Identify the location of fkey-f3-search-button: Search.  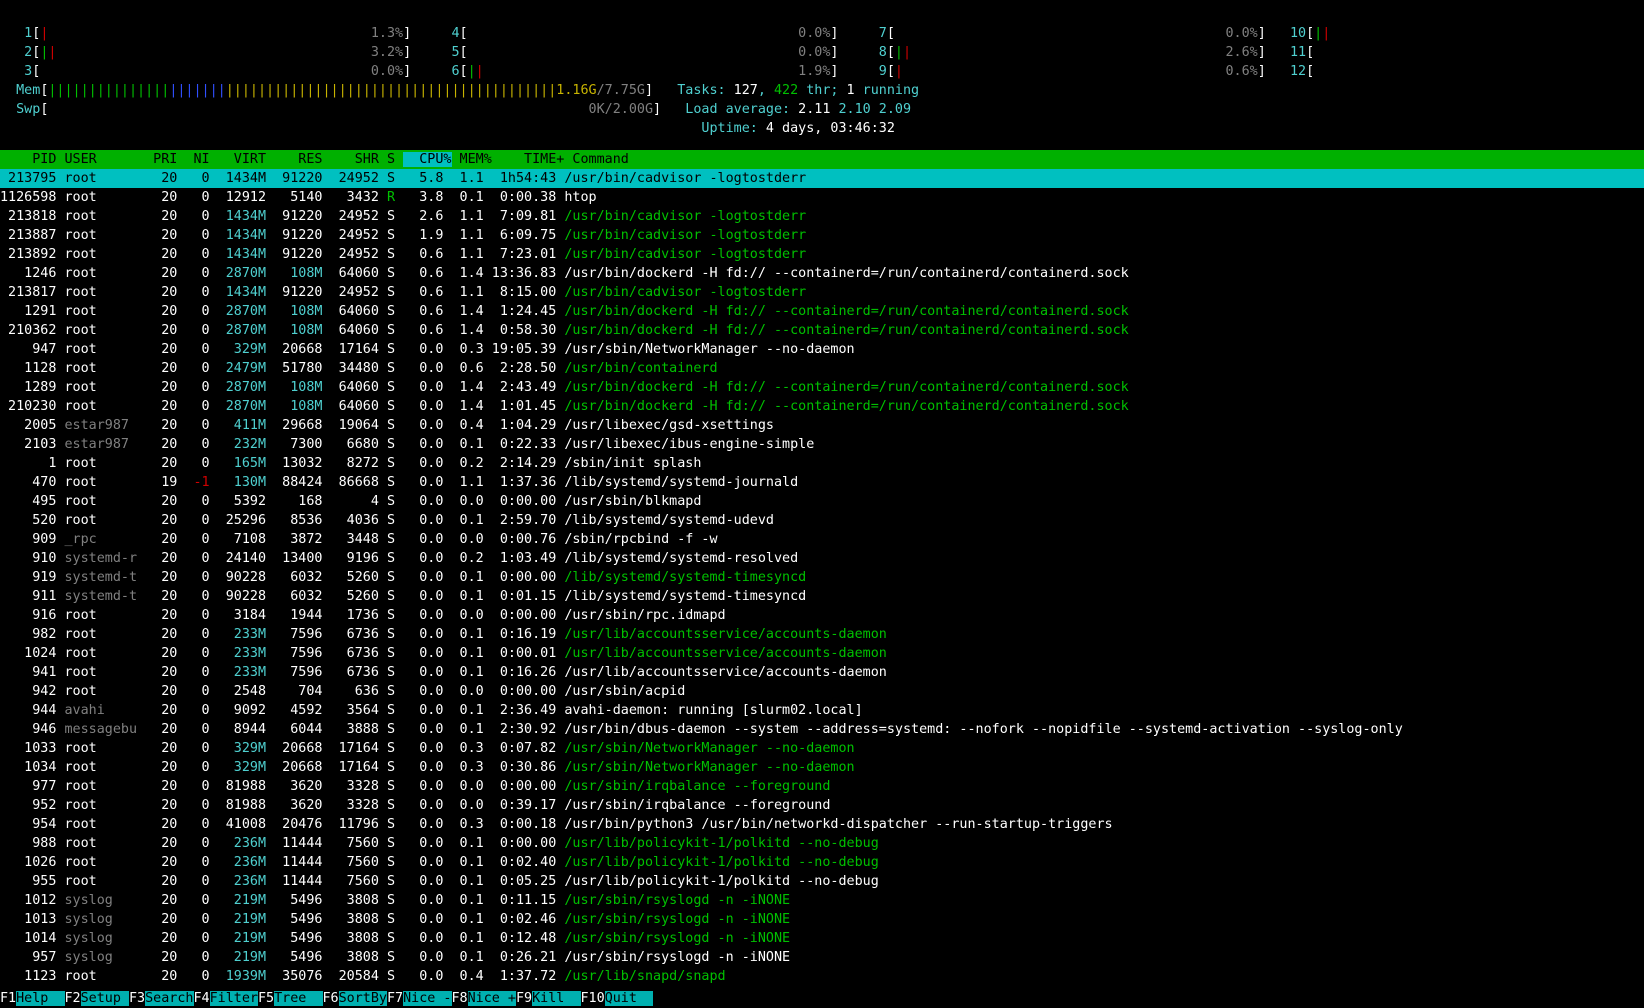
(169, 998).